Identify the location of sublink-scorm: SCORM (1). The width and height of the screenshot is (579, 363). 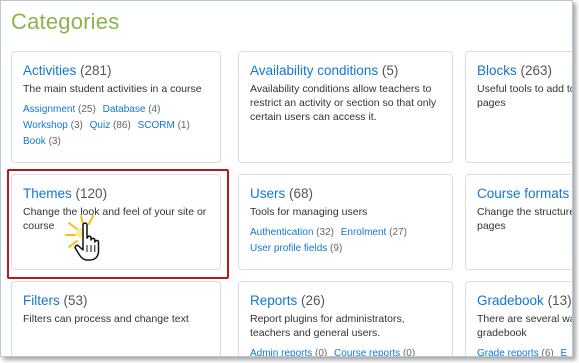
(164, 125).